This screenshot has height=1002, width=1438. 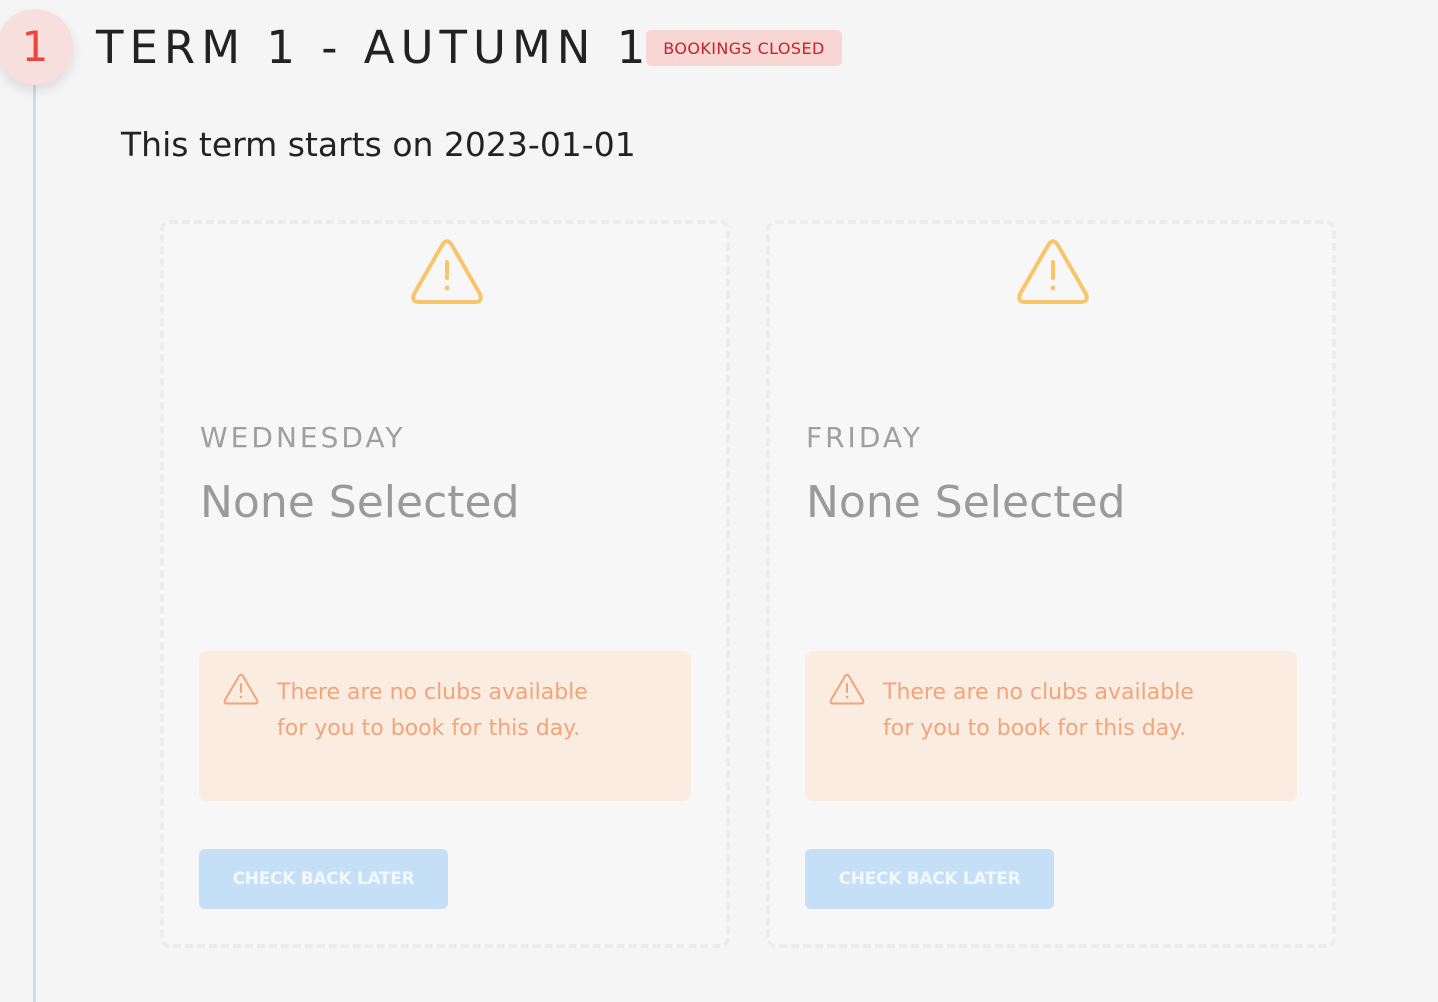 What do you see at coordinates (34, 541) in the screenshot?
I see `timeline-line` at bounding box center [34, 541].